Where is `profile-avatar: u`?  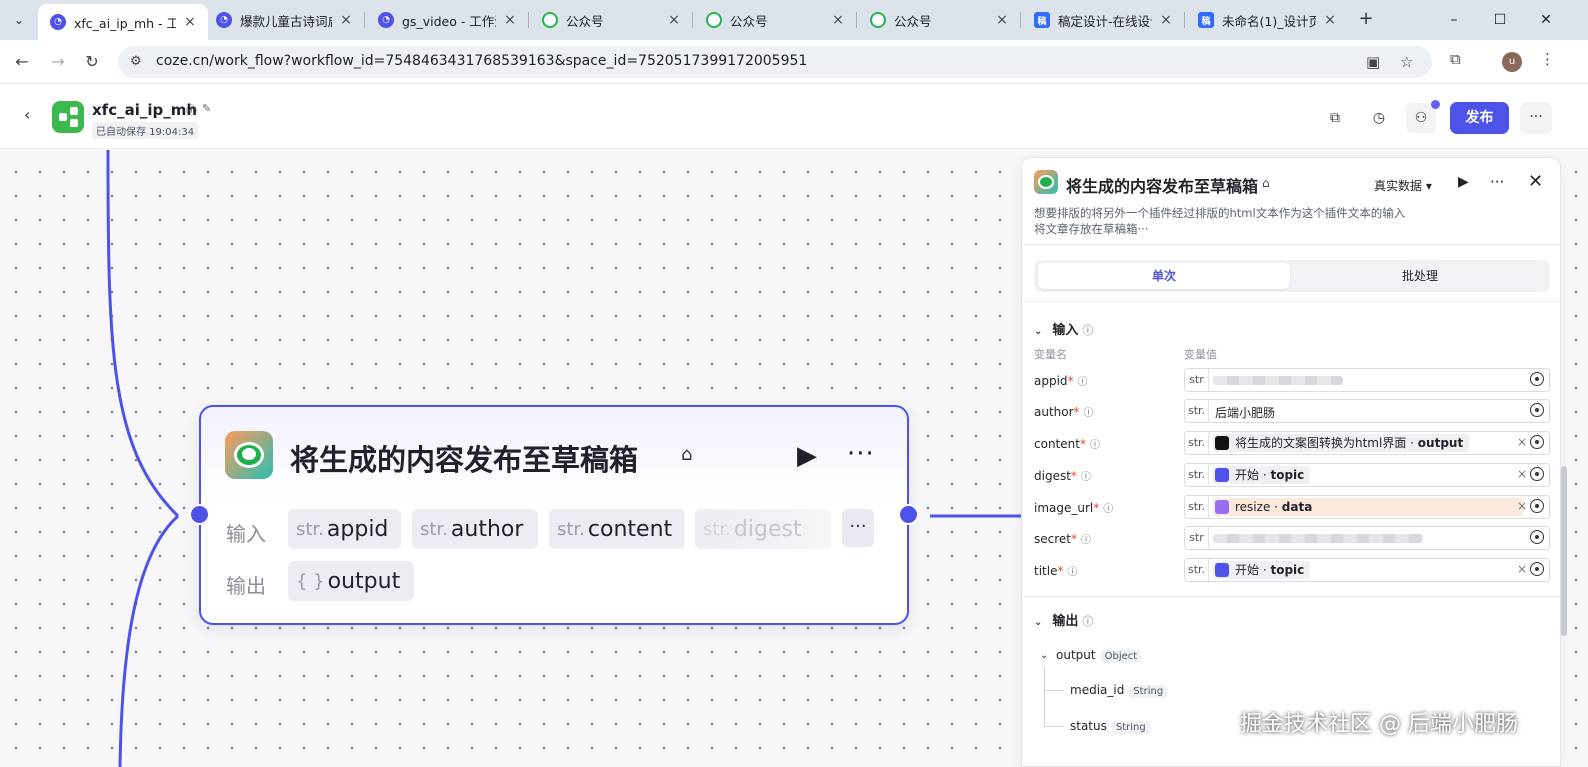 profile-avatar: u is located at coordinates (1512, 62).